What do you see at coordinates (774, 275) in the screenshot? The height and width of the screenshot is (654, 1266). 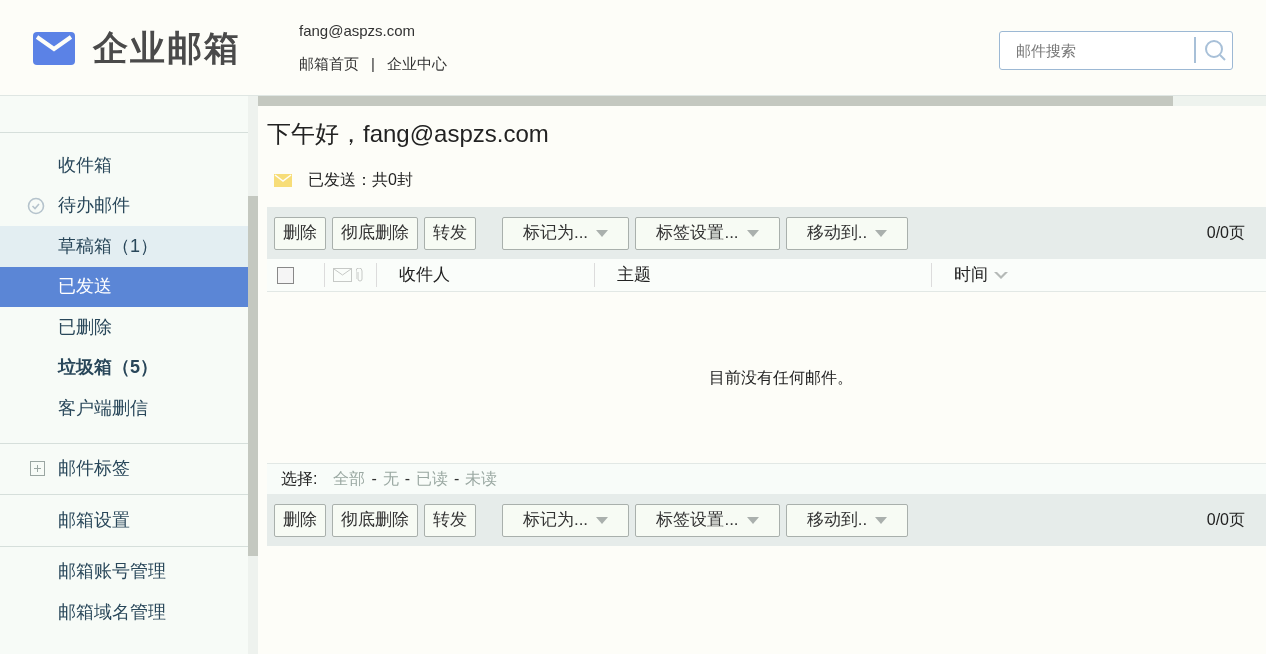 I see `column-header: 主题` at bounding box center [774, 275].